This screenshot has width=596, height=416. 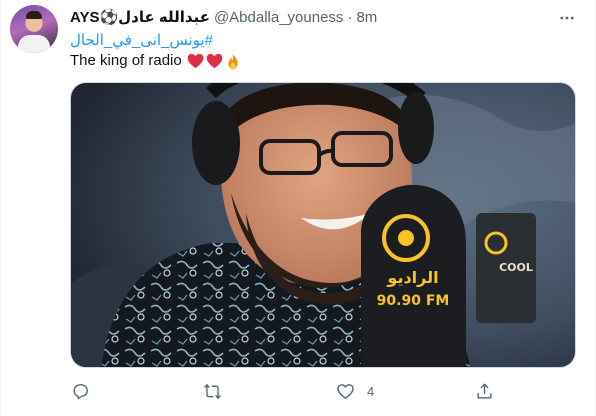 What do you see at coordinates (278, 17) in the screenshot?
I see `user-handle: @Abdalla_youness` at bounding box center [278, 17].